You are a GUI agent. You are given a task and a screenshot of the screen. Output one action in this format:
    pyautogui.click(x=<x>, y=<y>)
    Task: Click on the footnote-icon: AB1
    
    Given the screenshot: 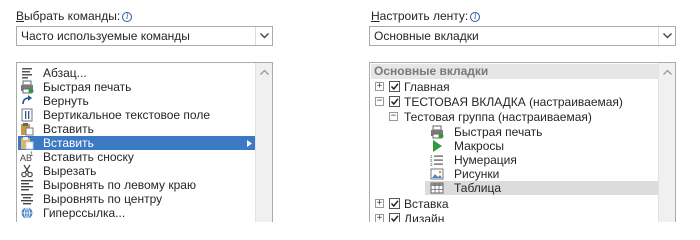 What is the action you would take?
    pyautogui.click(x=27, y=157)
    